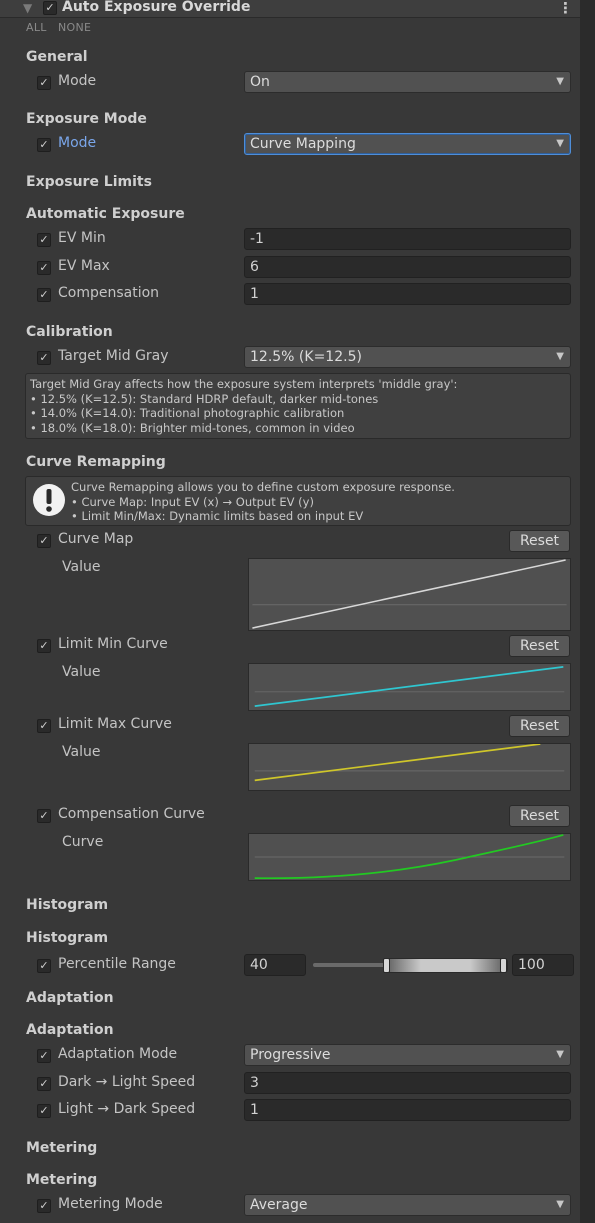 The image size is (595, 1223). Describe the element at coordinates (105, 214) in the screenshot. I see `section-automatic-exposure: Automatic Exposure` at that location.